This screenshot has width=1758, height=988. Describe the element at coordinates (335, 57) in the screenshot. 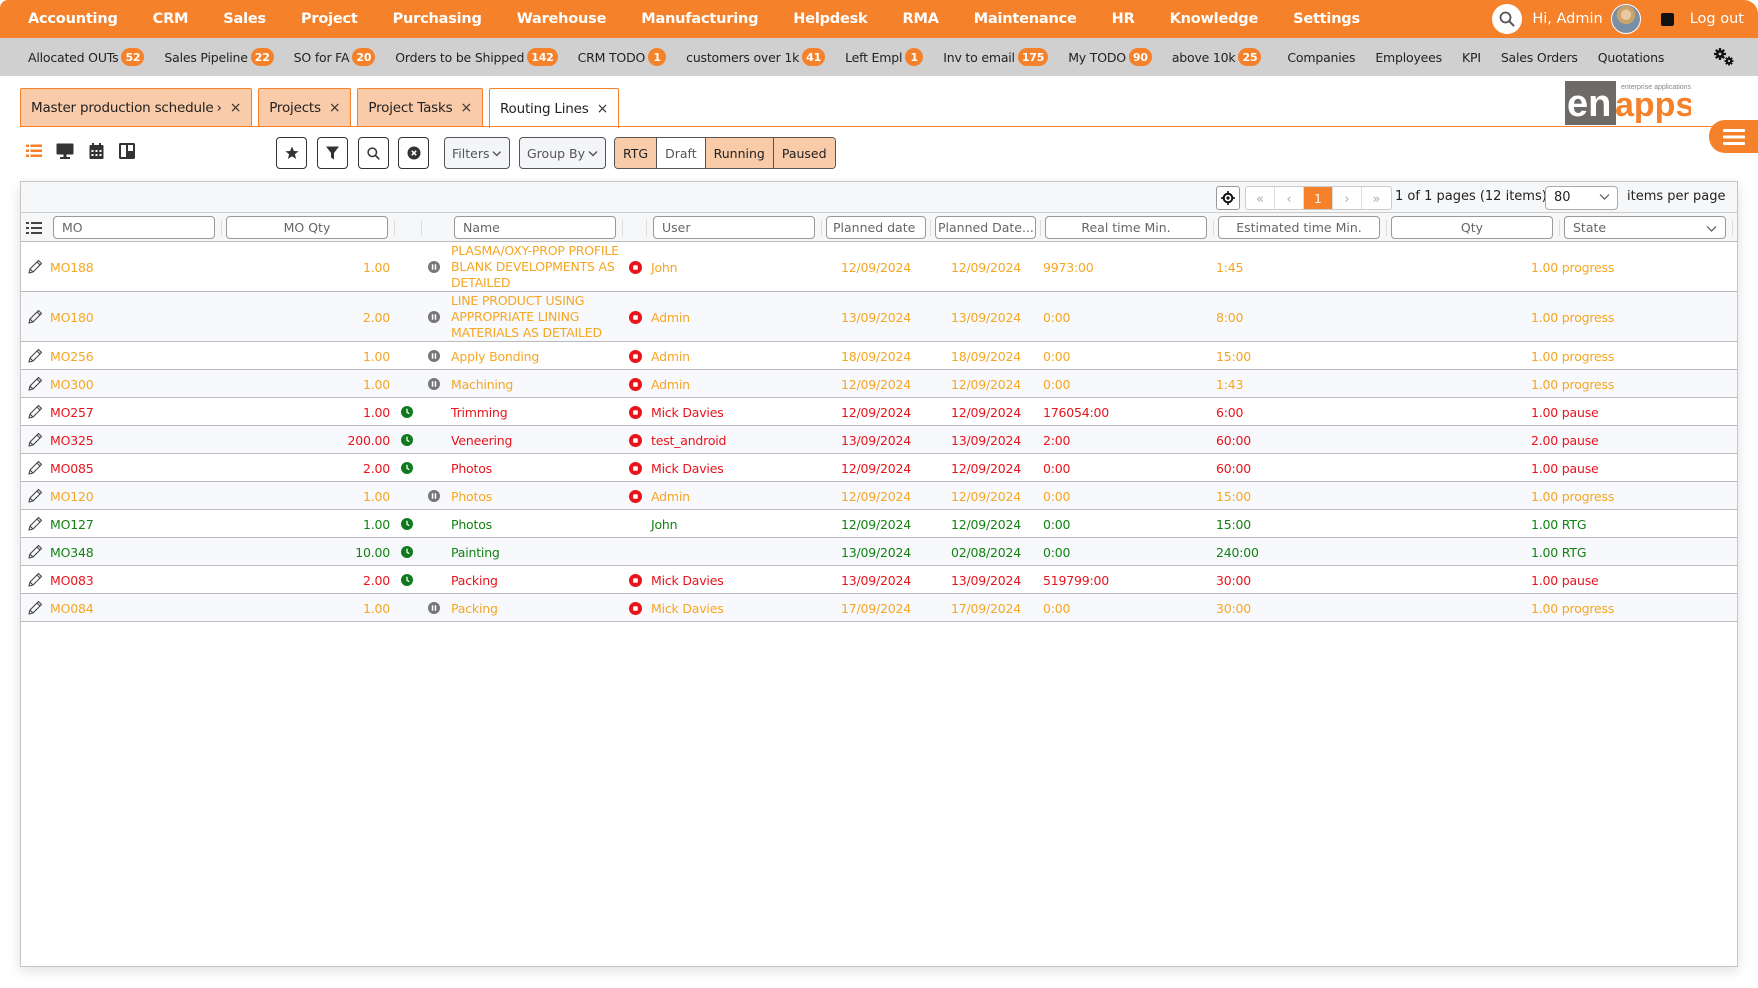

I see `shortcut-so-for-fa: SO for FA 20` at that location.